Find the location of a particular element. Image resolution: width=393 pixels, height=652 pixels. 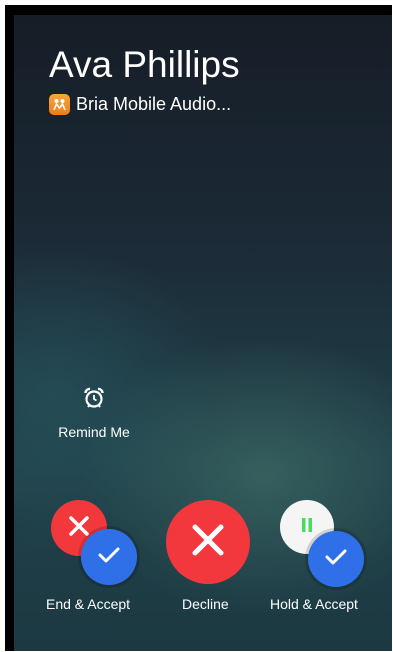

caller-name: Ava Phillips is located at coordinates (144, 64).